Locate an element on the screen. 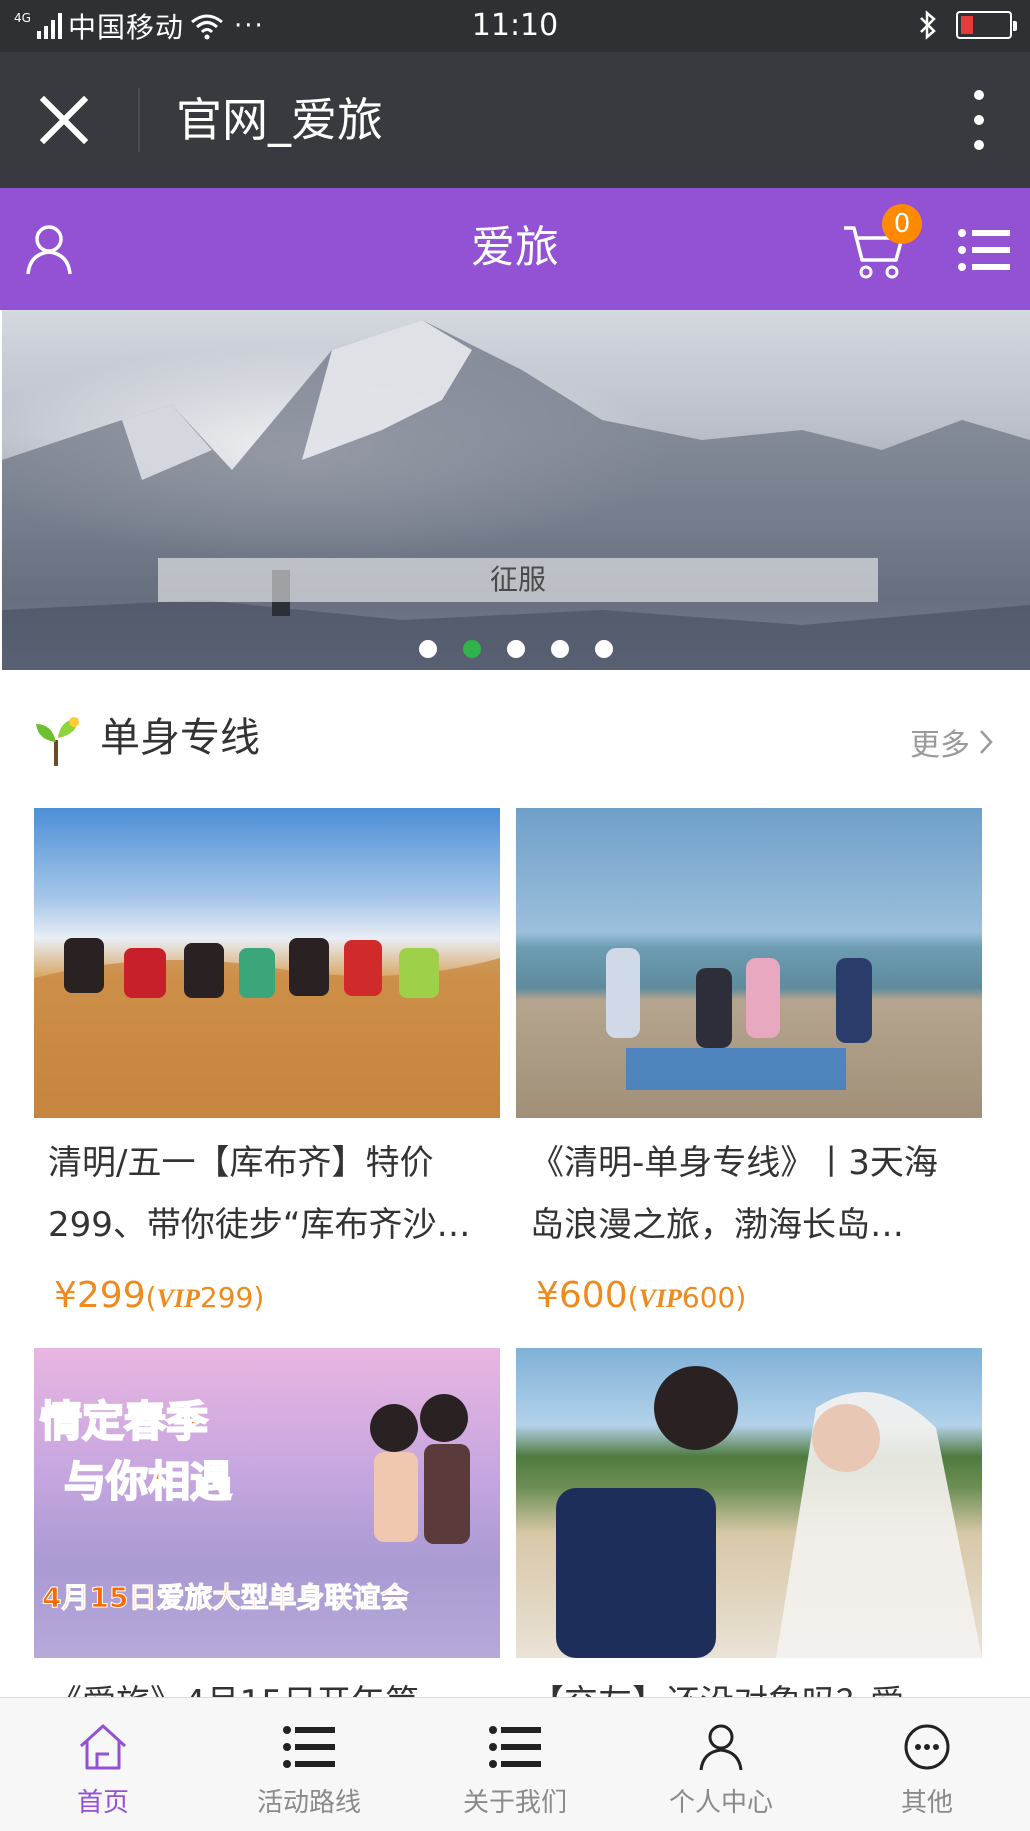  status-time: 11:10 is located at coordinates (515, 25).